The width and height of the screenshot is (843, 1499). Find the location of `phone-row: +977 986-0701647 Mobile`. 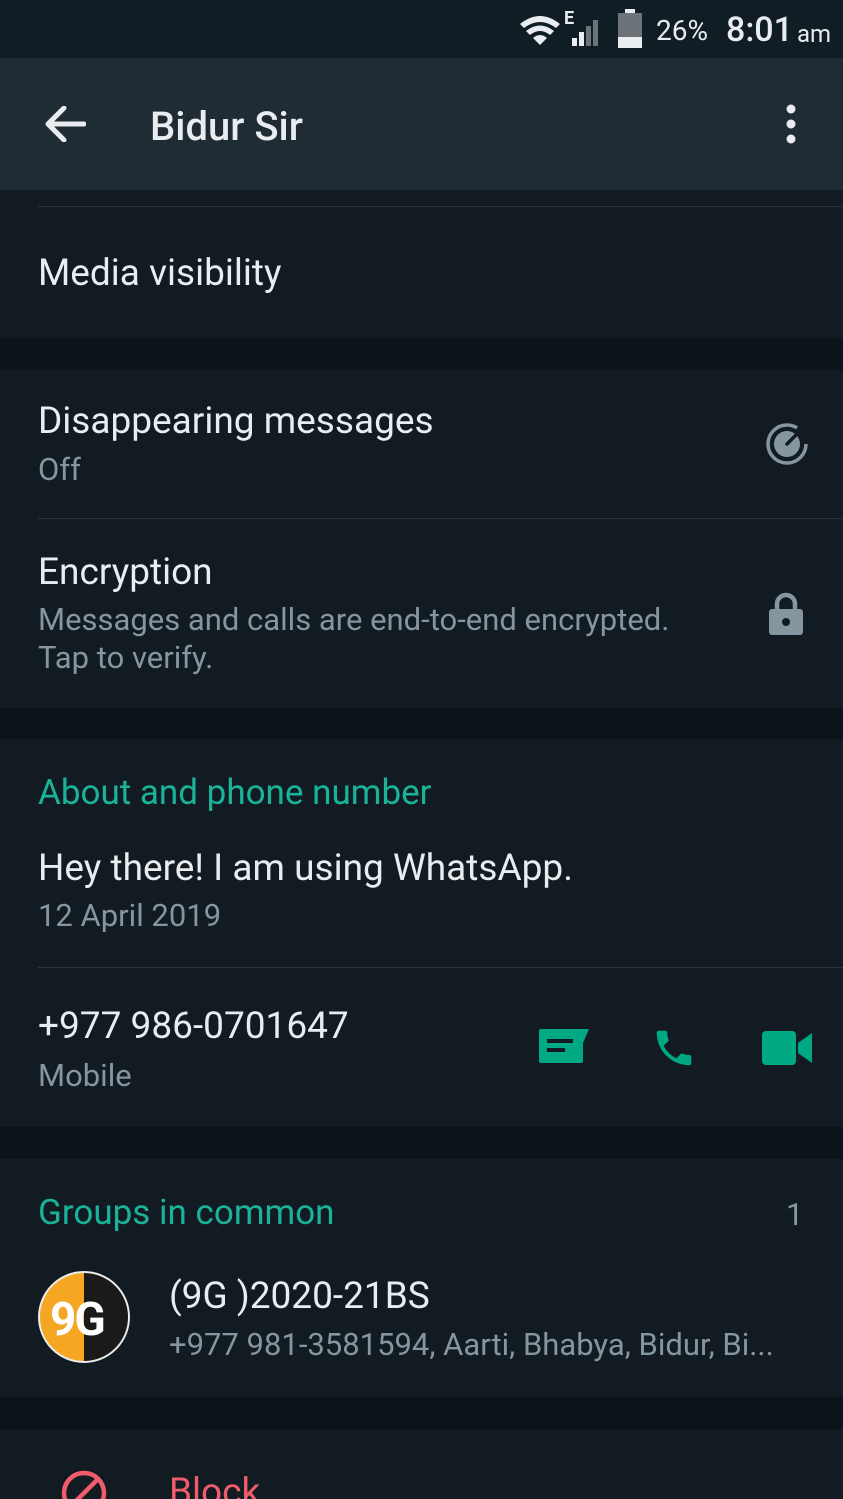

phone-row: +977 986-0701647 Mobile is located at coordinates (421, 1048).